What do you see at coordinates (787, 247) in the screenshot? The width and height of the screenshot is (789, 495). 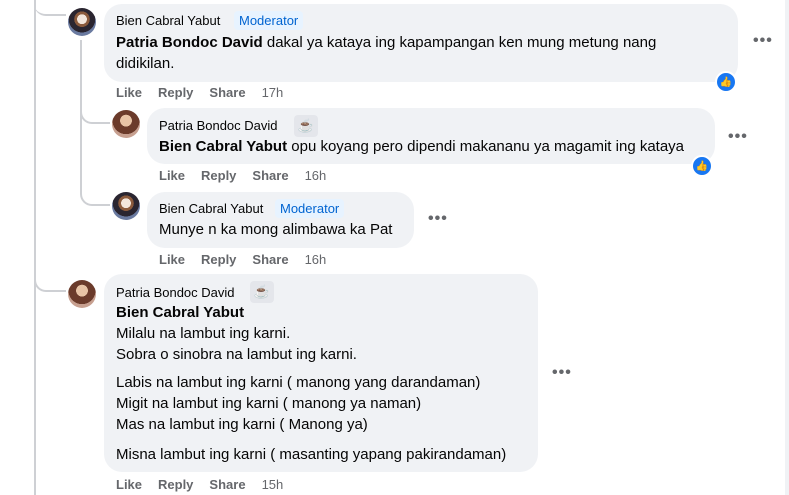 I see `scrollbar` at bounding box center [787, 247].